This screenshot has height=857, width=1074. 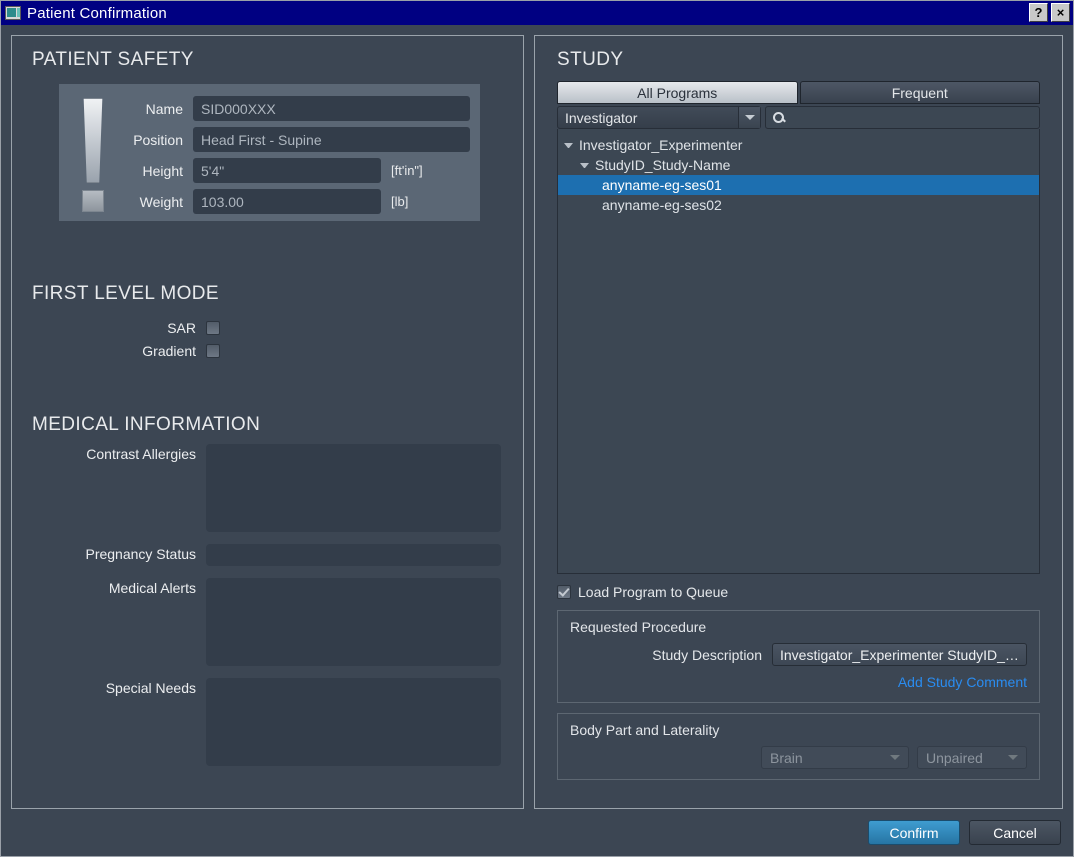 I want to click on first-level-mode-sar-row: SAR, so click(x=267, y=328).